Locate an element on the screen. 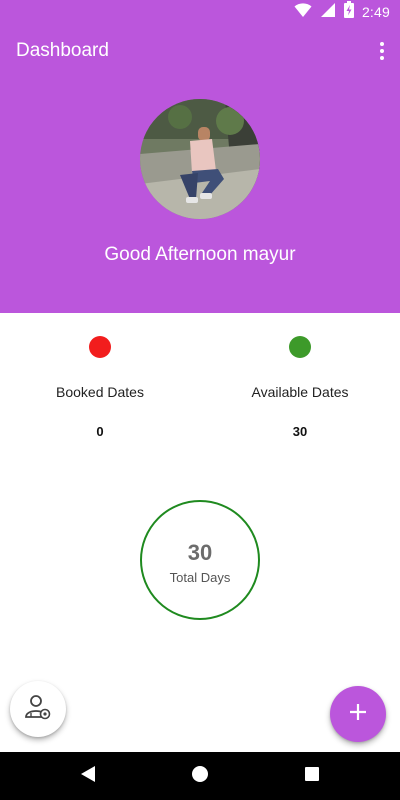 The width and height of the screenshot is (400, 800). profile-settings-button is located at coordinates (38, 709).